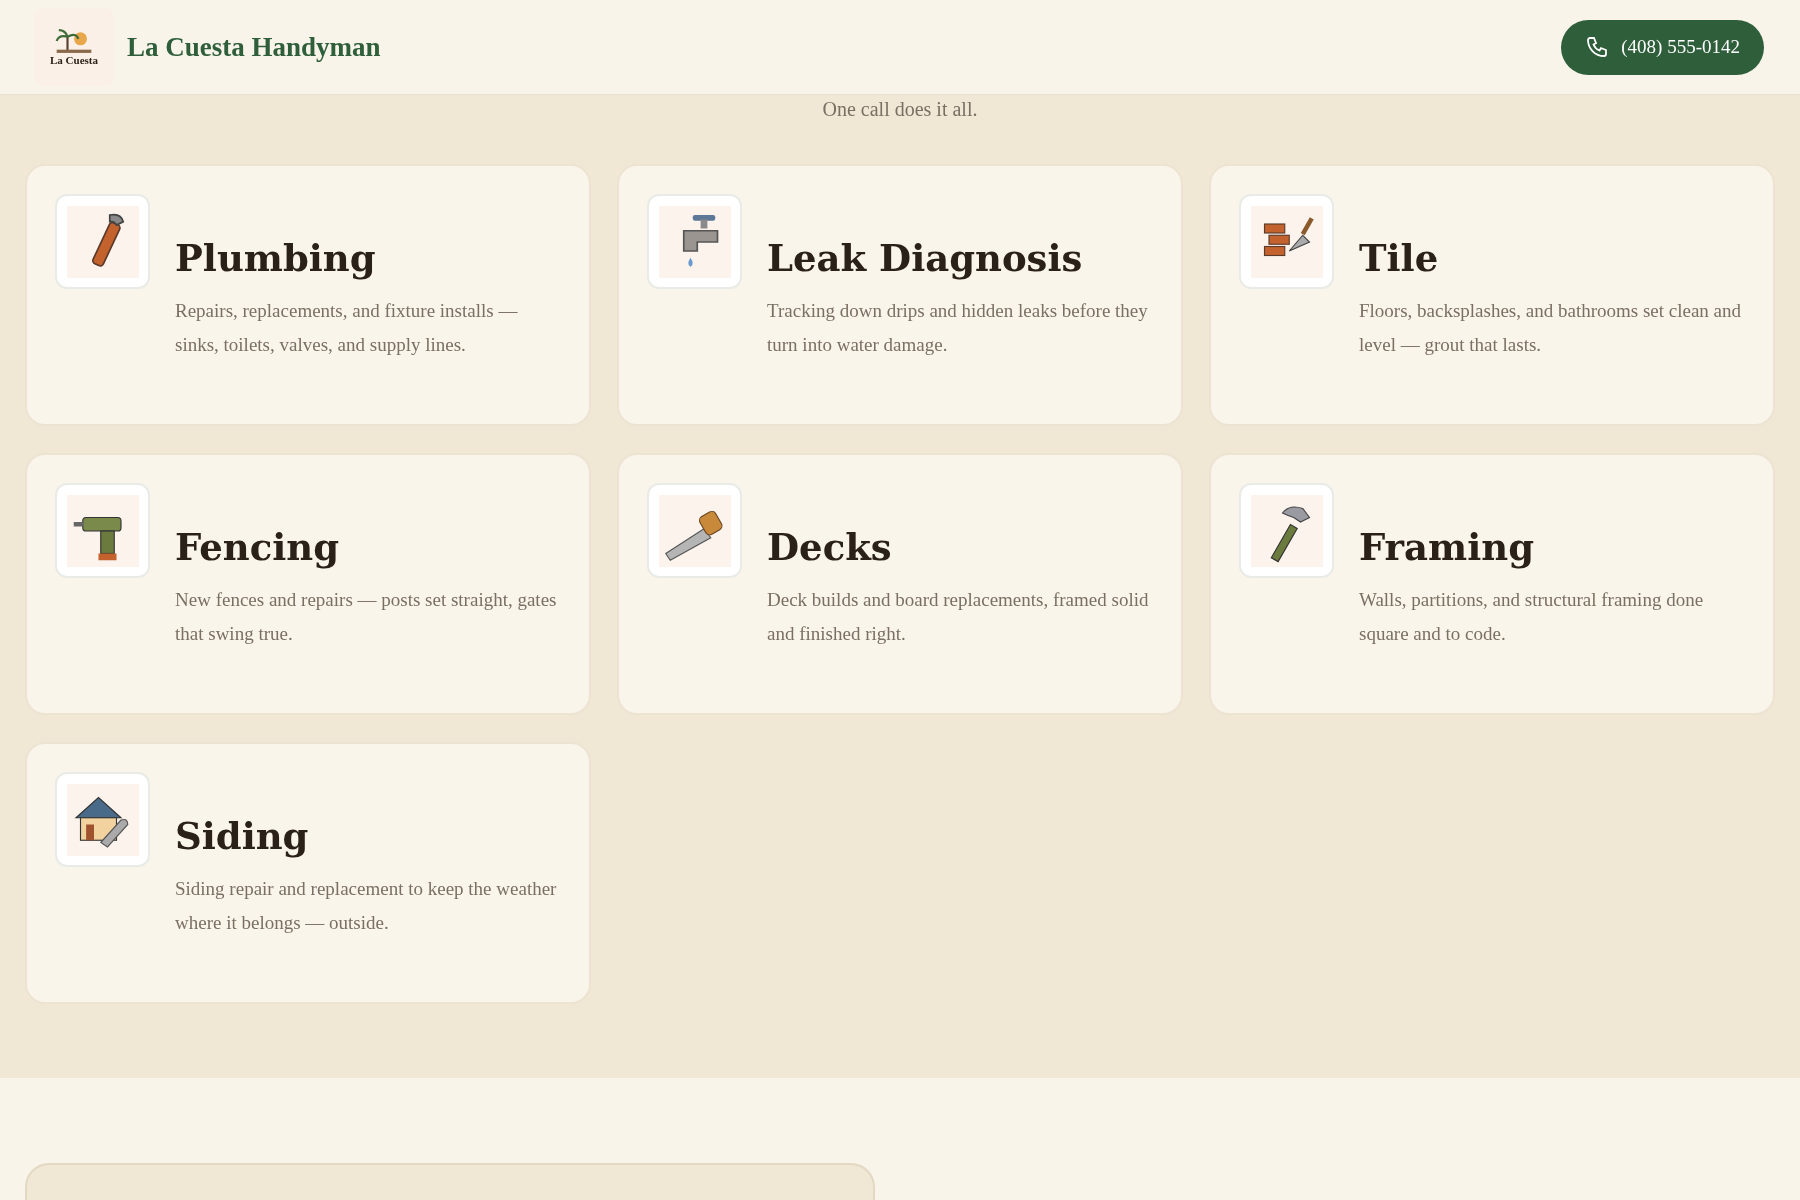 Image resolution: width=1800 pixels, height=1200 pixels. What do you see at coordinates (958, 328) in the screenshot?
I see `service-description: Tracking down drips and hidden leaks before they turn into water damage.` at bounding box center [958, 328].